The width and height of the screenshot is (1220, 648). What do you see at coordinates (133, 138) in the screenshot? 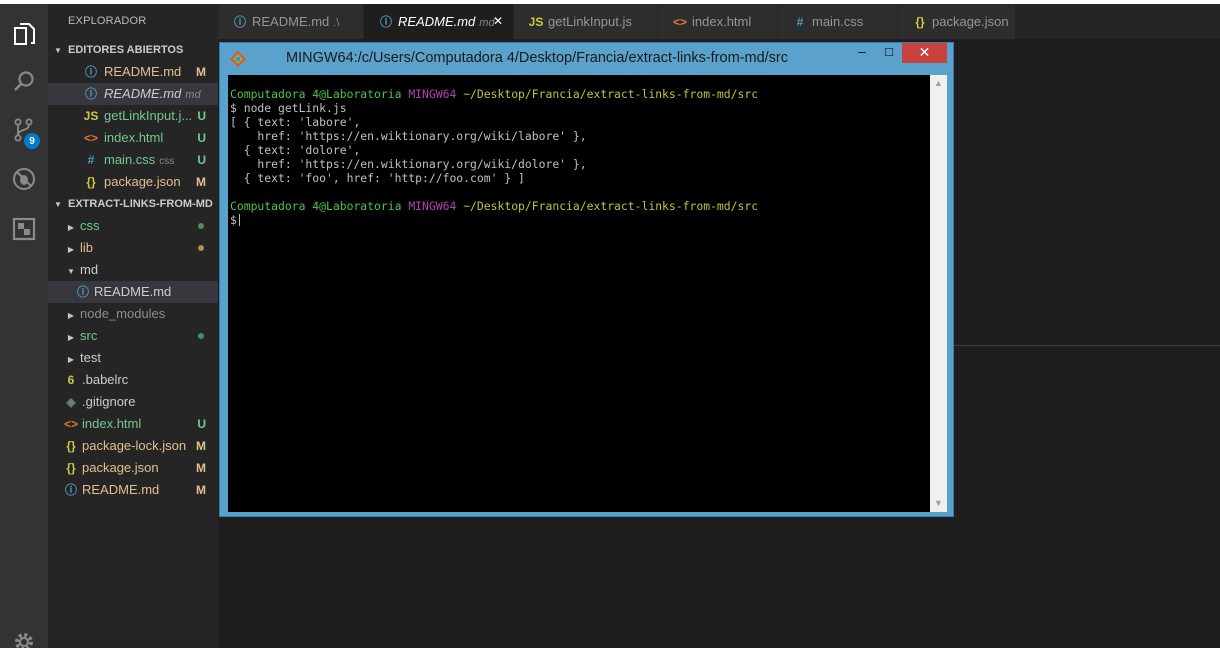
I see `open-editor-item: <> index.html U` at bounding box center [133, 138].